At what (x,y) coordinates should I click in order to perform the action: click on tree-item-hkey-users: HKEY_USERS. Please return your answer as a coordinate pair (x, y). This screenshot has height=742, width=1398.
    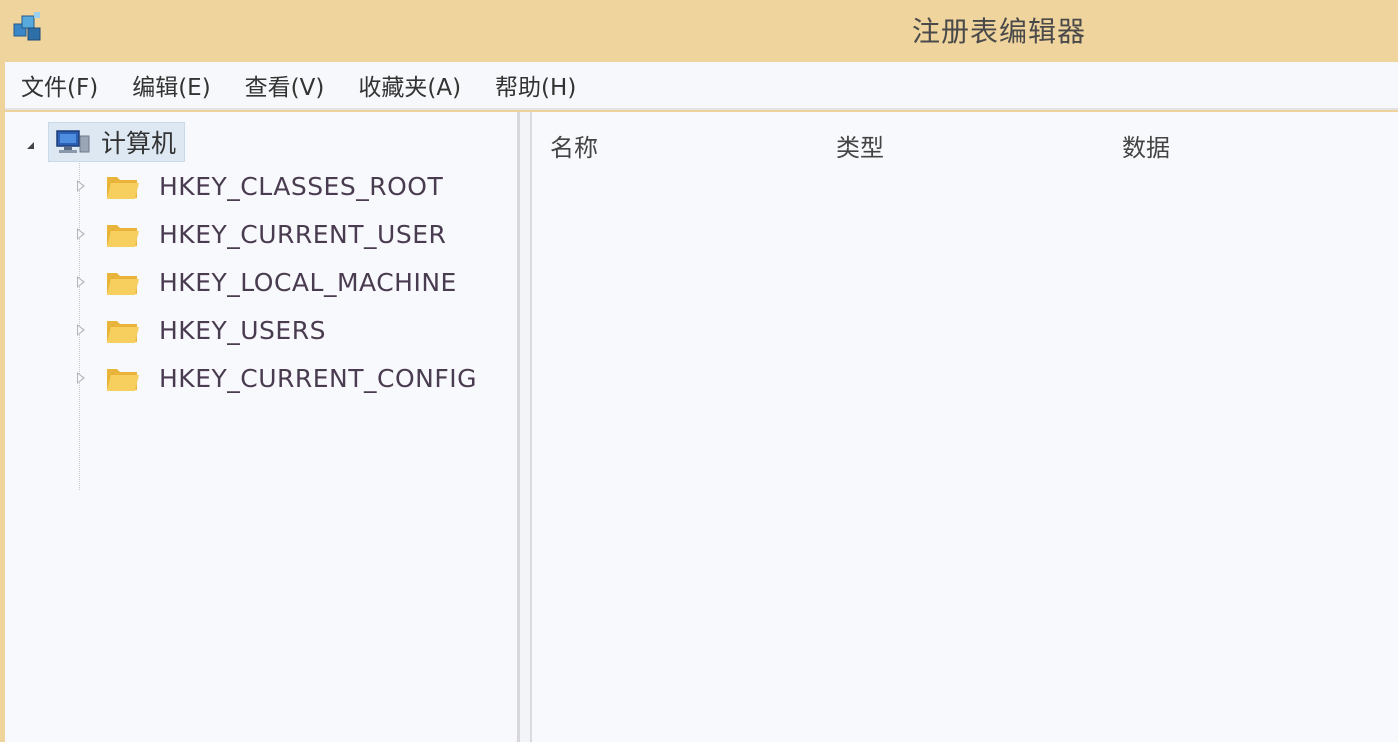
    Looking at the image, I should click on (201, 330).